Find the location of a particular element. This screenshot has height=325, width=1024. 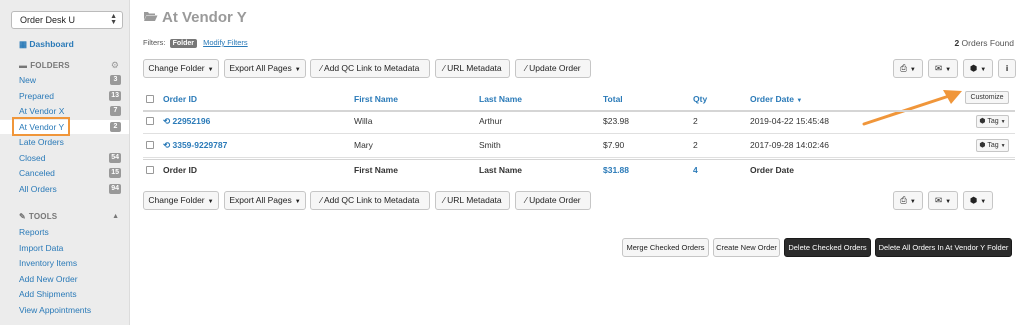

info-button: i is located at coordinates (1007, 68).